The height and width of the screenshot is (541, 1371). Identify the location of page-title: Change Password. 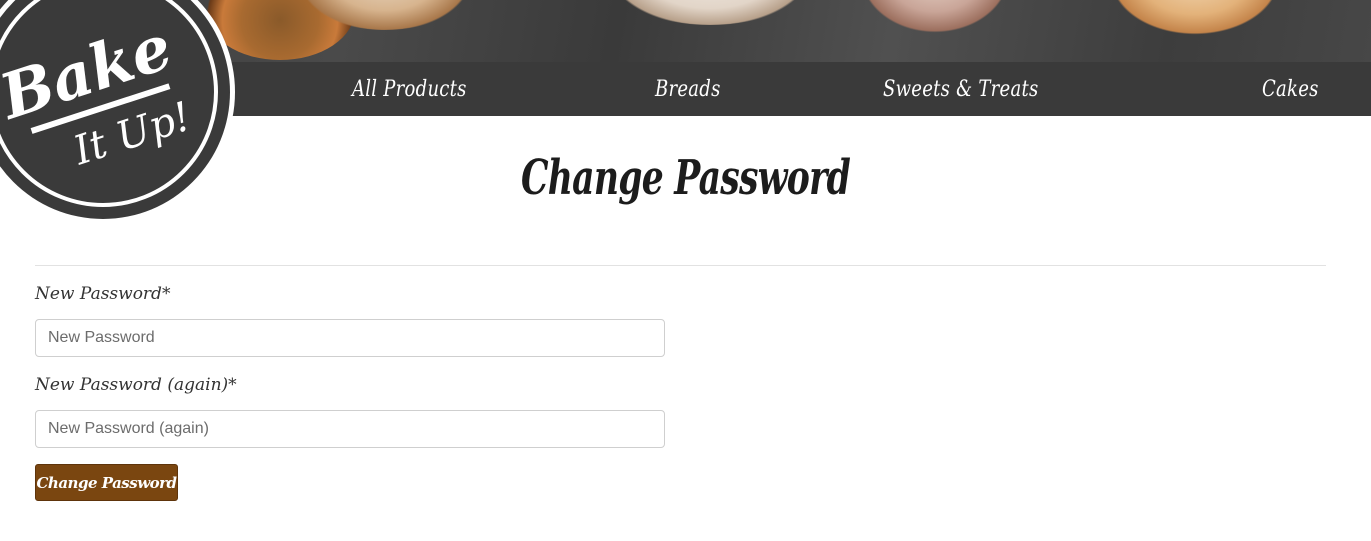
(685, 178).